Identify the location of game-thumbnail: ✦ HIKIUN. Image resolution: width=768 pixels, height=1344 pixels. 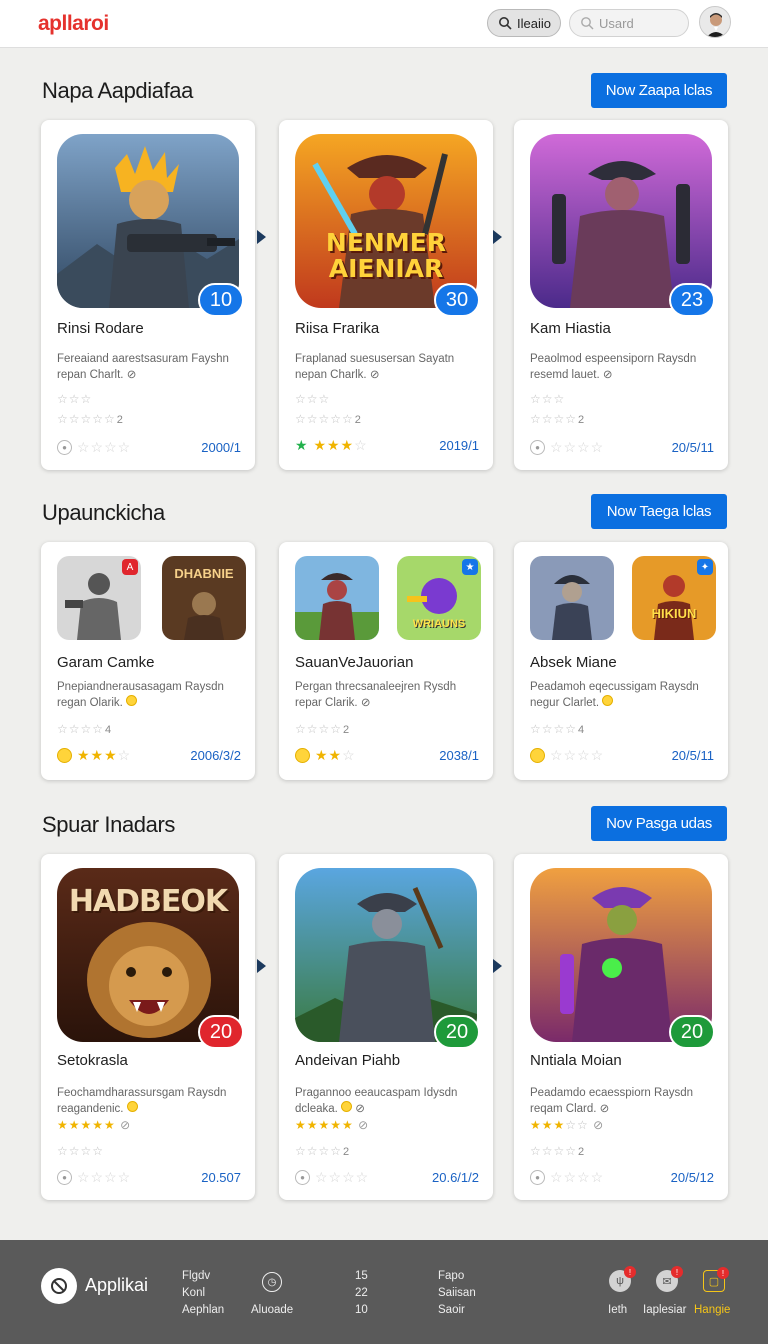
(674, 598).